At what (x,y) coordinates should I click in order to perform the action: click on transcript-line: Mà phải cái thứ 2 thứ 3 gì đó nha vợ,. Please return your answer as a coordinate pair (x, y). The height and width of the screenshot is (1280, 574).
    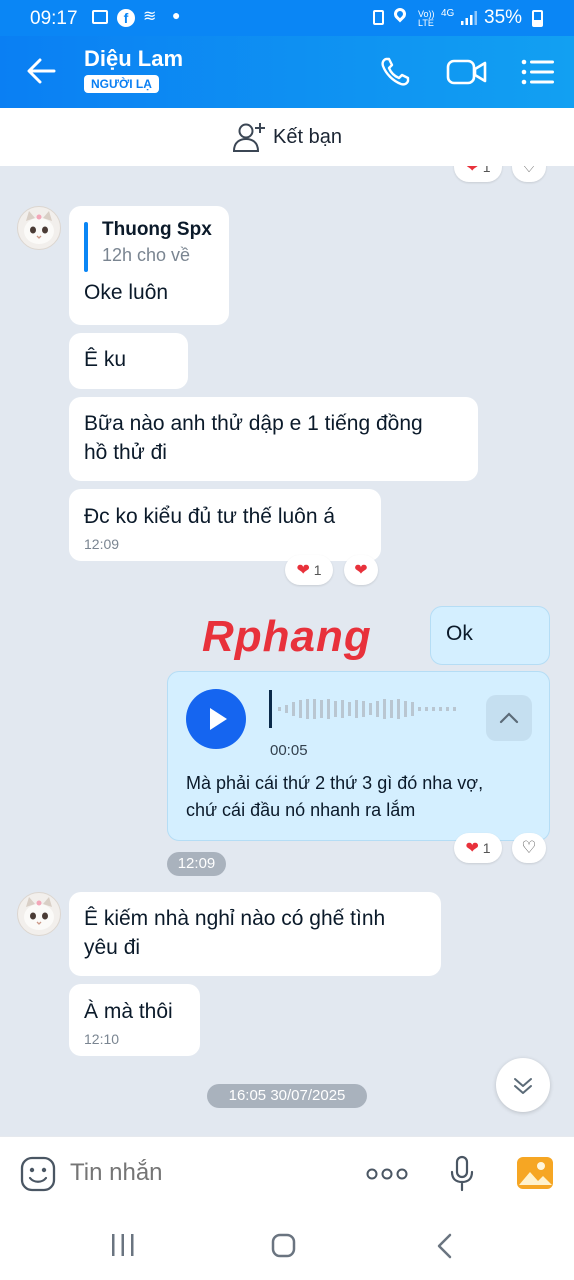
    Looking at the image, I should click on (335, 783).